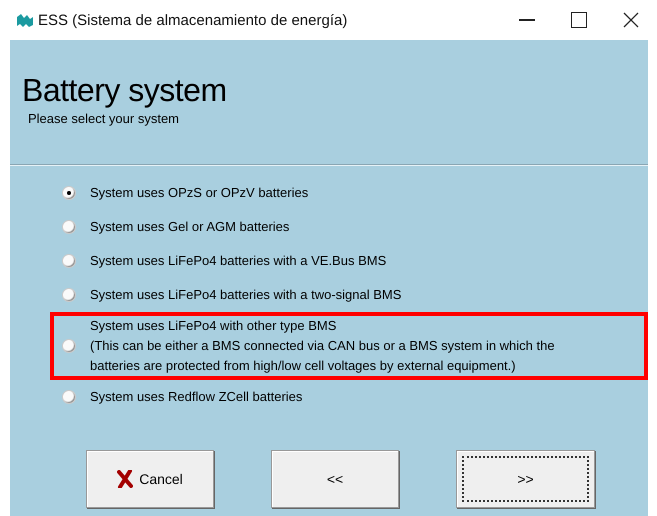 The height and width of the screenshot is (516, 657). I want to click on option-label: System uses LiFePo4 batteries with a two-signal BMS, so click(246, 295).